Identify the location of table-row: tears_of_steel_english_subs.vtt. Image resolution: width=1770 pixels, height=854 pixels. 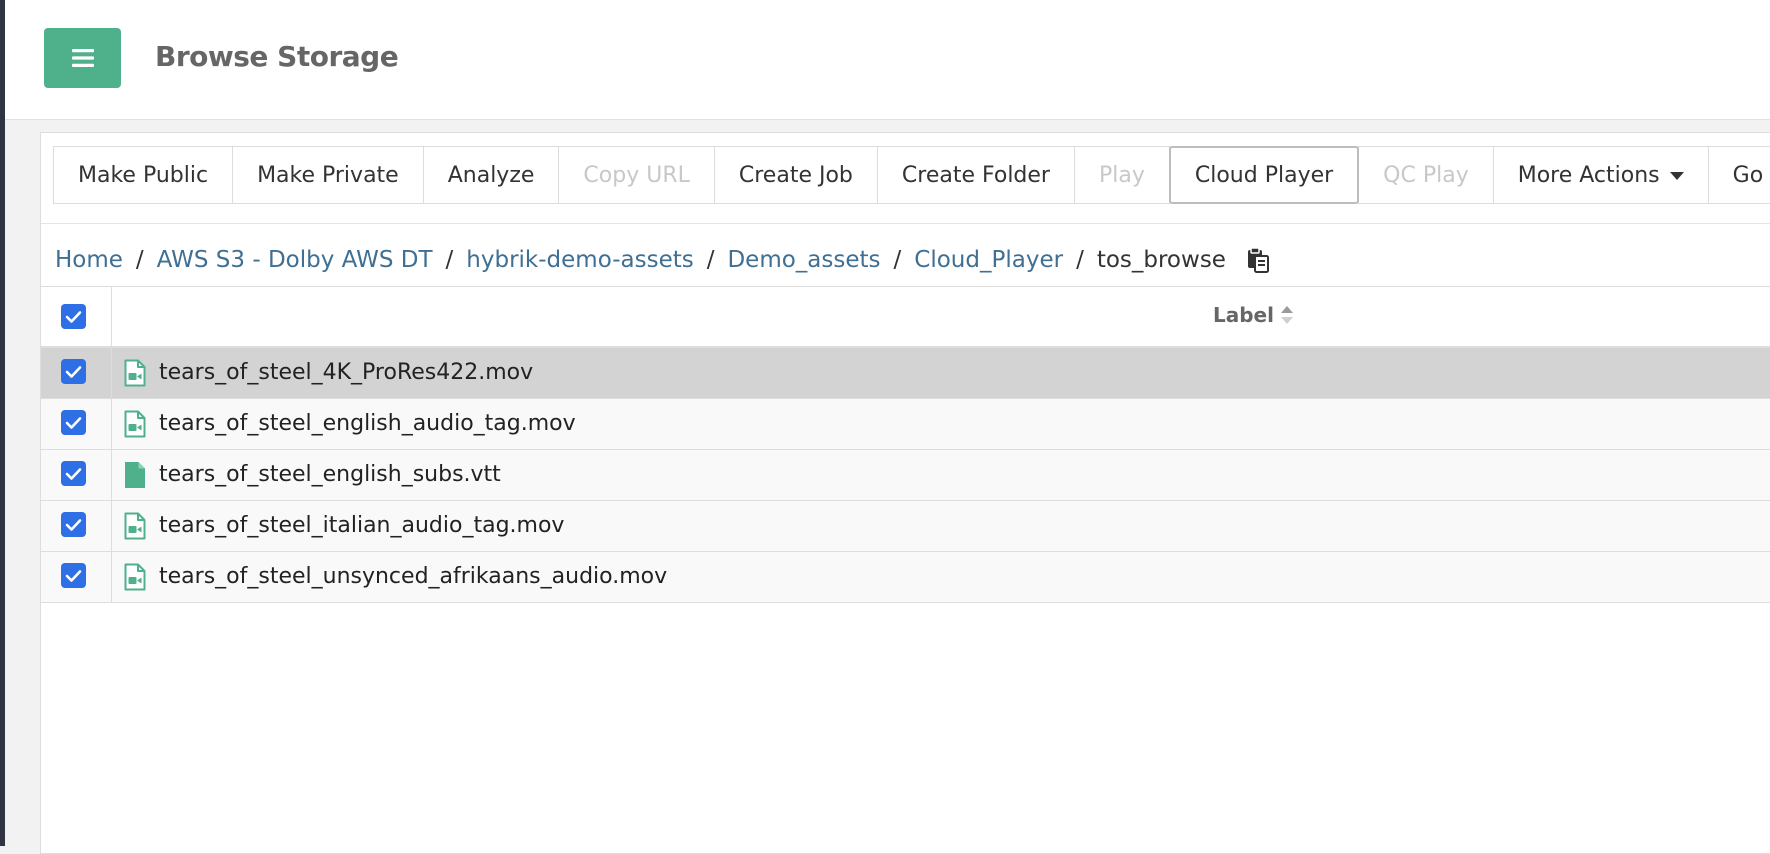
(905, 475).